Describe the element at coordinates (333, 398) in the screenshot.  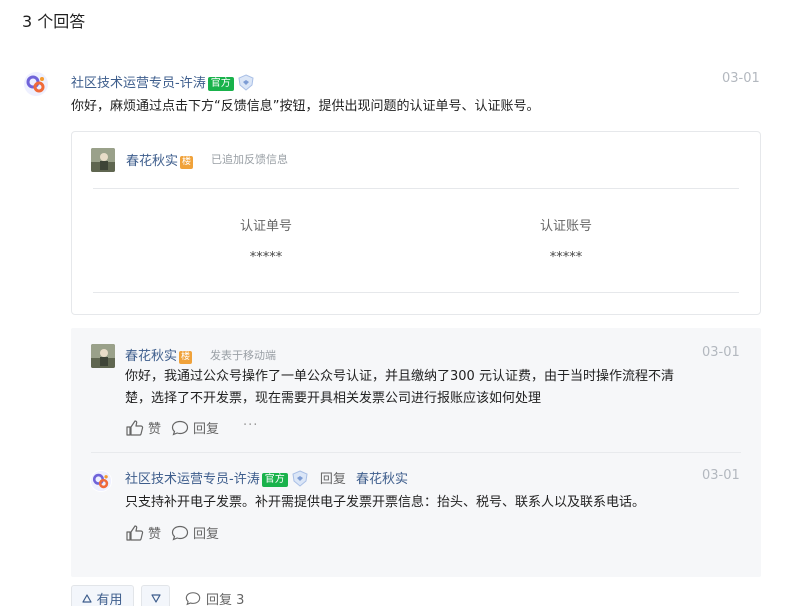
I see `reply-text-line2: 楚，选择了不开发票，现在需要开具相关发票公司进行报账应该如何处理` at that location.